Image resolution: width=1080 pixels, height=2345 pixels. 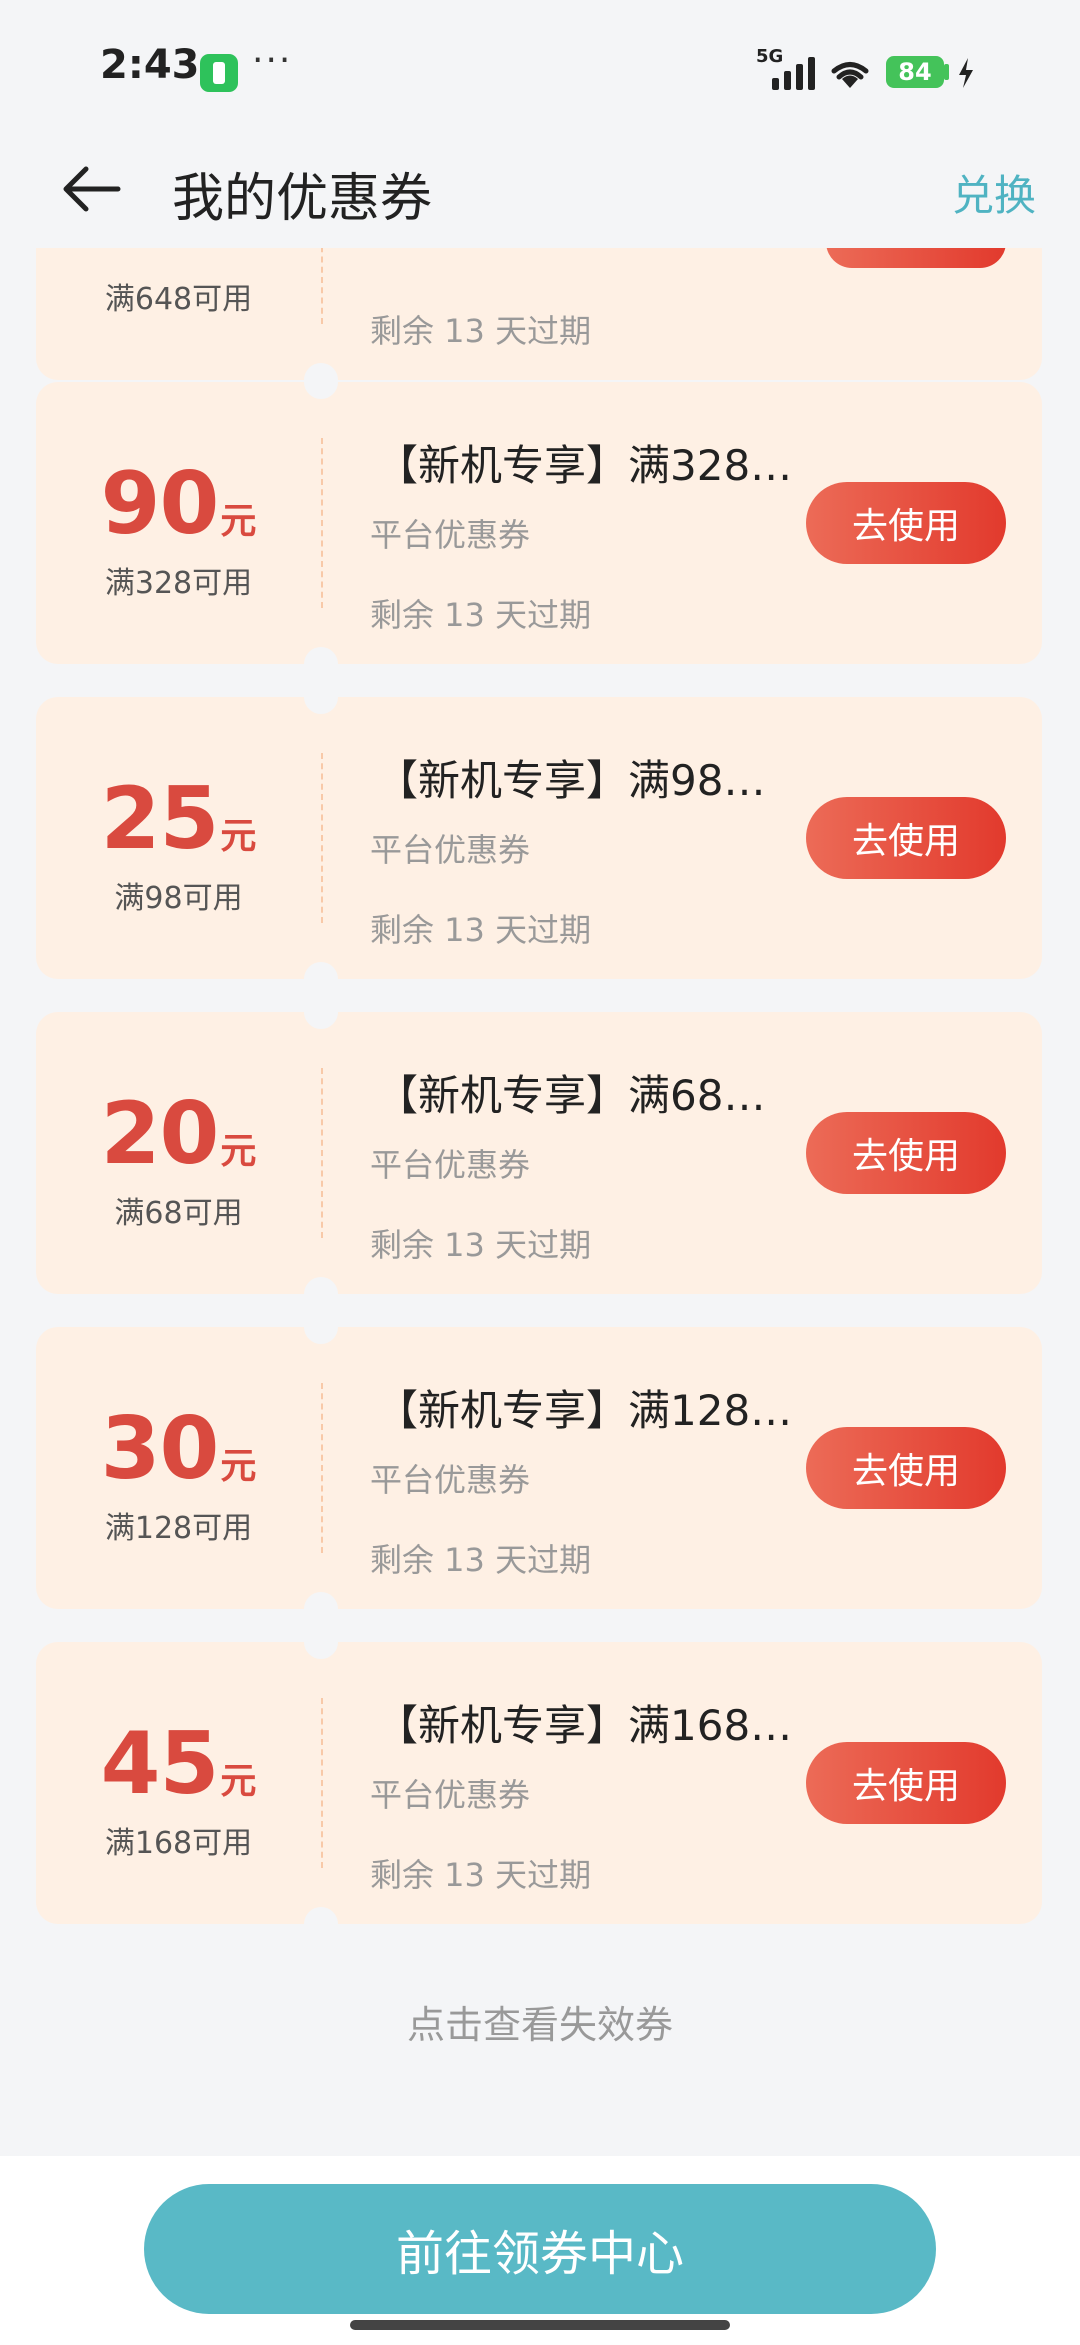 What do you see at coordinates (540, 2325) in the screenshot?
I see `home-indicator` at bounding box center [540, 2325].